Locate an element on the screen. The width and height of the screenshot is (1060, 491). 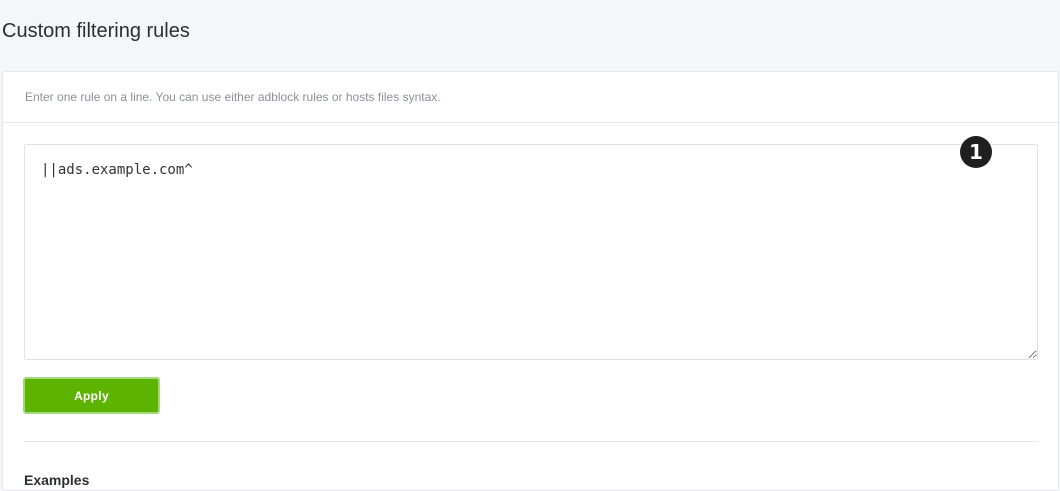
page-title: Custom filtering rules is located at coordinates (96, 31).